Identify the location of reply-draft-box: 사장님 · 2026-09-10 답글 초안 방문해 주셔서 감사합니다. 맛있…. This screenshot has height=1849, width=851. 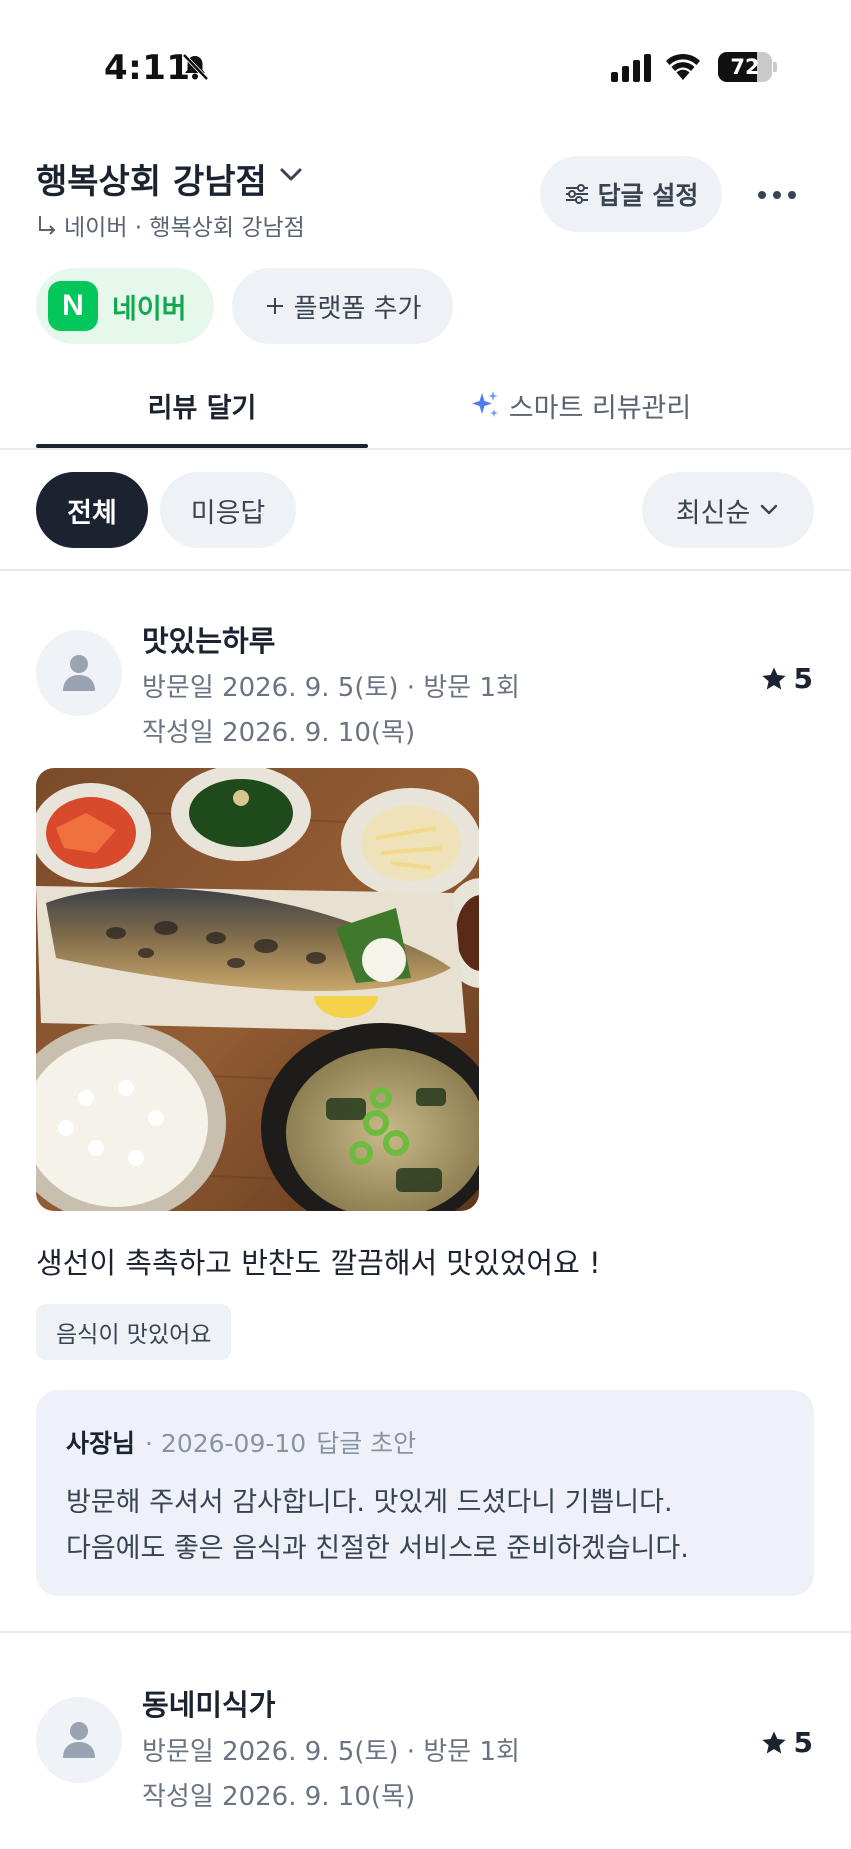
(425, 1493).